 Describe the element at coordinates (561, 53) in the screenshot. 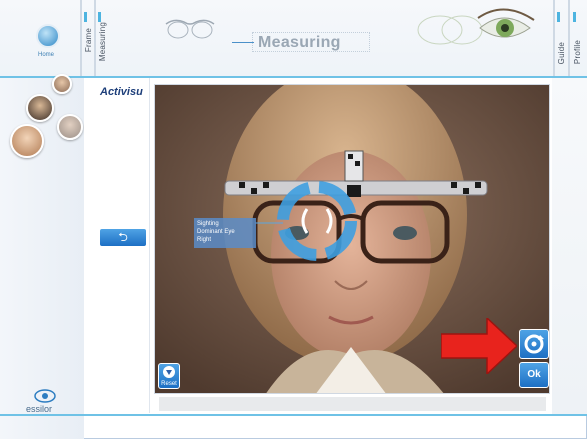

I see `tab-guide: Guide` at that location.